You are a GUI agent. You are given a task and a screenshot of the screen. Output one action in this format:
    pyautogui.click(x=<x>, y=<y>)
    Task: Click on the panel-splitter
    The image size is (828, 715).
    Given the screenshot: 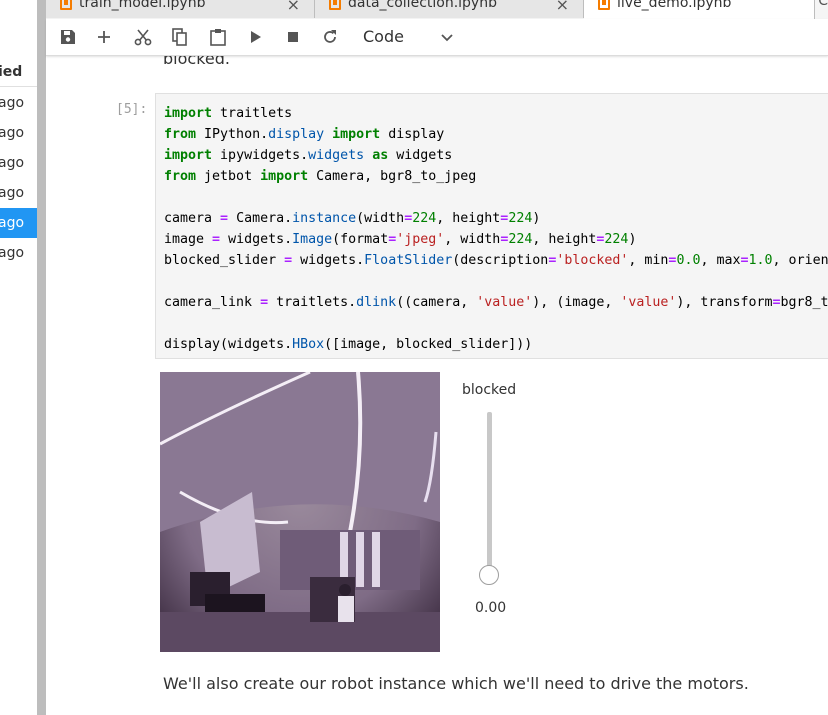 What is the action you would take?
    pyautogui.click(x=41, y=357)
    